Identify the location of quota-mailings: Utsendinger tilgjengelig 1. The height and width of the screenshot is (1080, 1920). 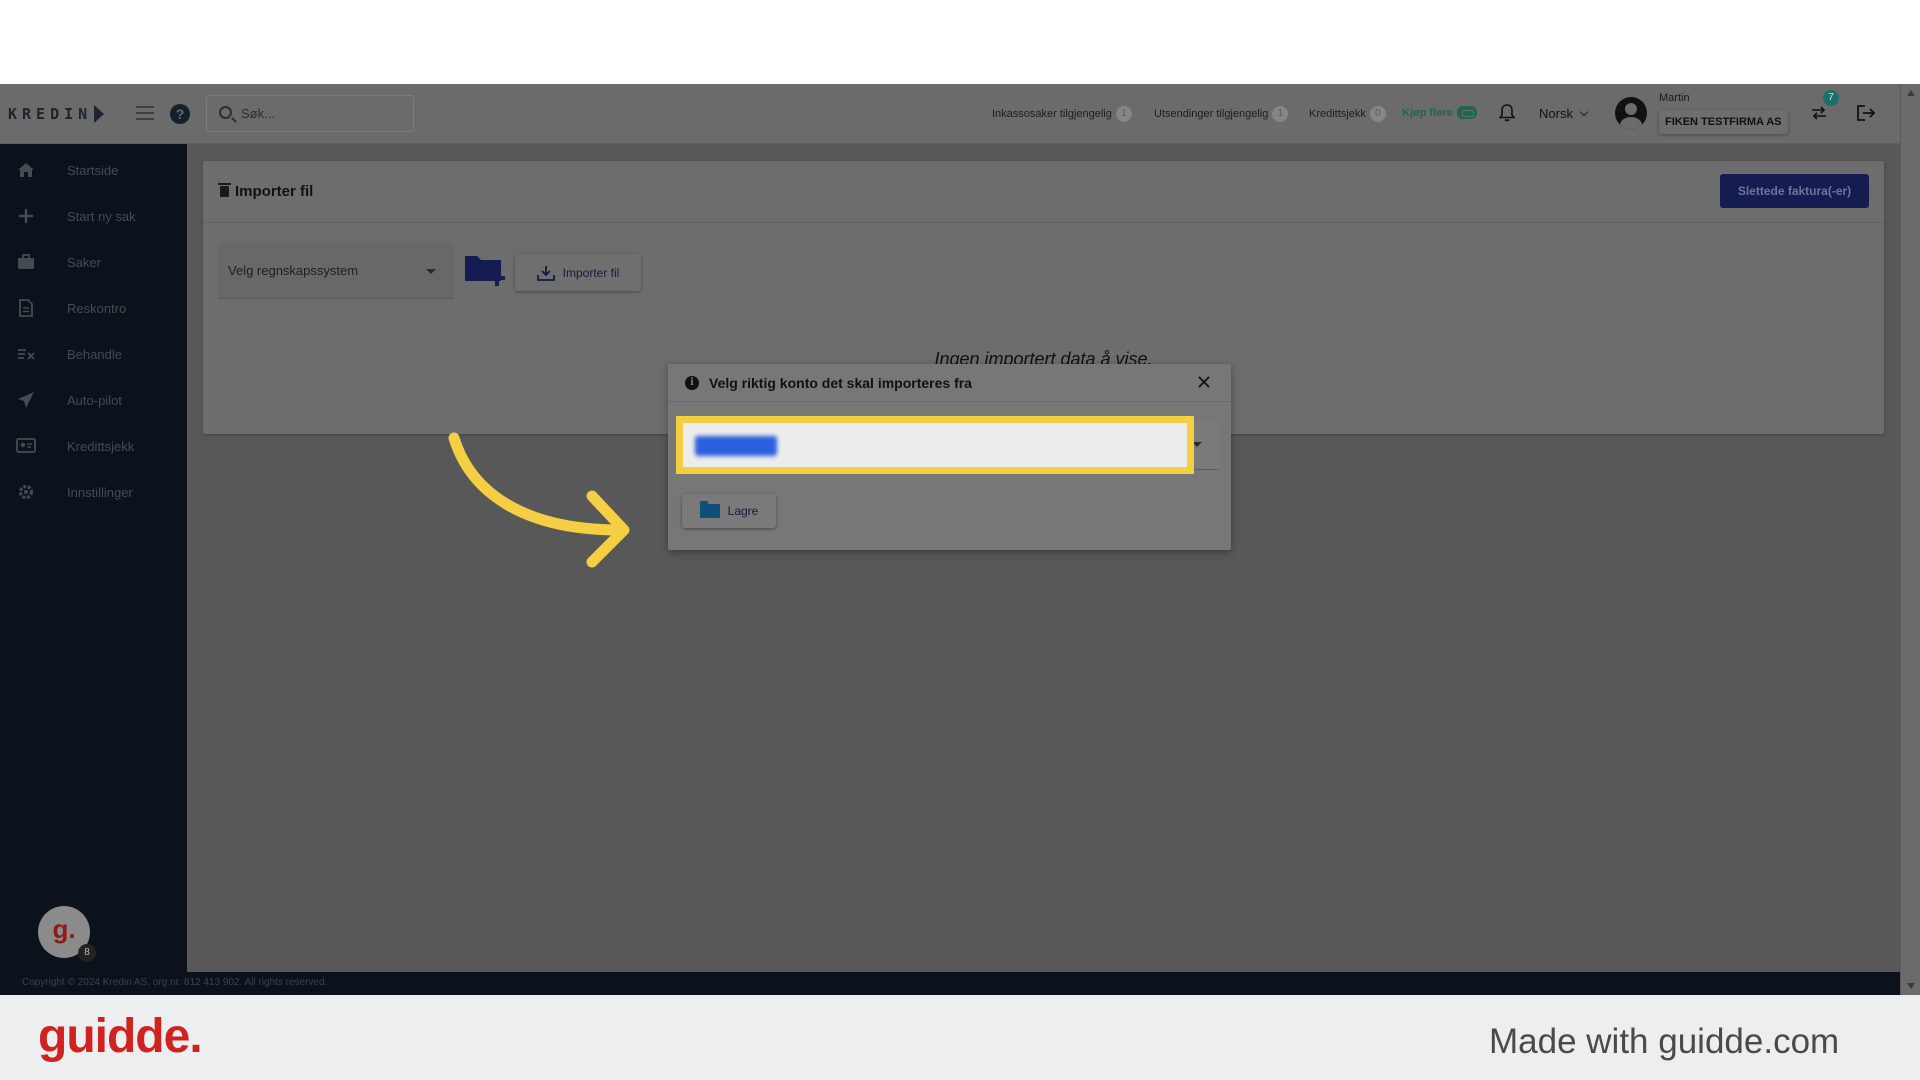
(1221, 114).